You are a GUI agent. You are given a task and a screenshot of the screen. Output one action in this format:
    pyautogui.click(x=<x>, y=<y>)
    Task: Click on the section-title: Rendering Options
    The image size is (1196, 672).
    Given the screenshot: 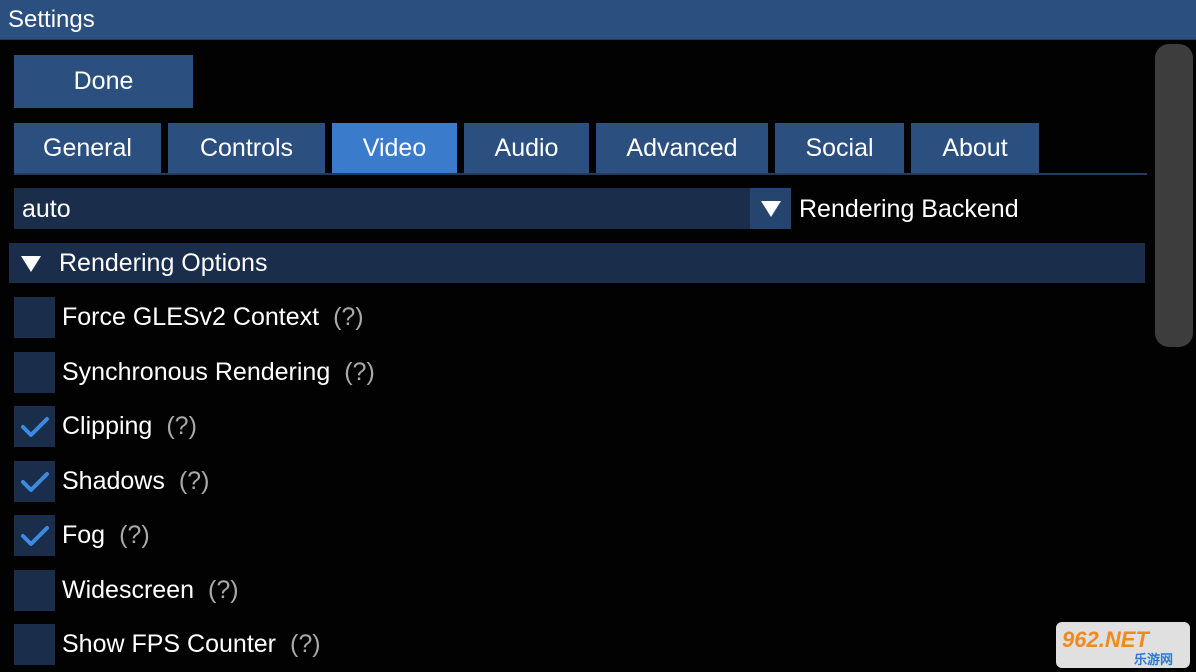 What is the action you would take?
    pyautogui.click(x=163, y=263)
    